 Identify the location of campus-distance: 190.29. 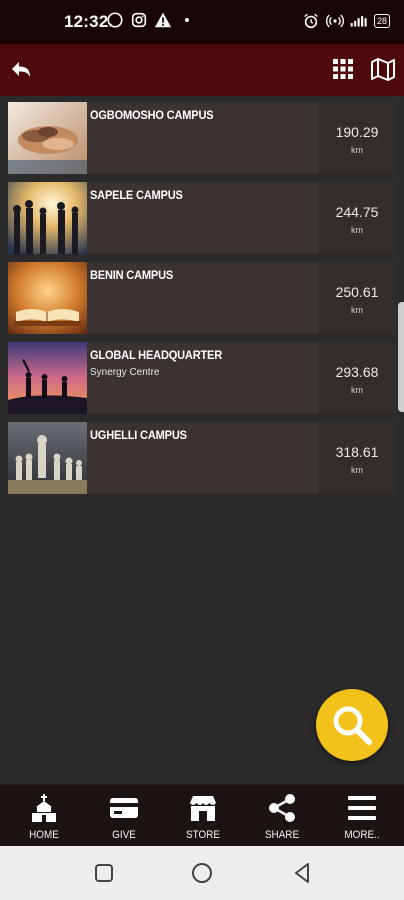
(357, 132).